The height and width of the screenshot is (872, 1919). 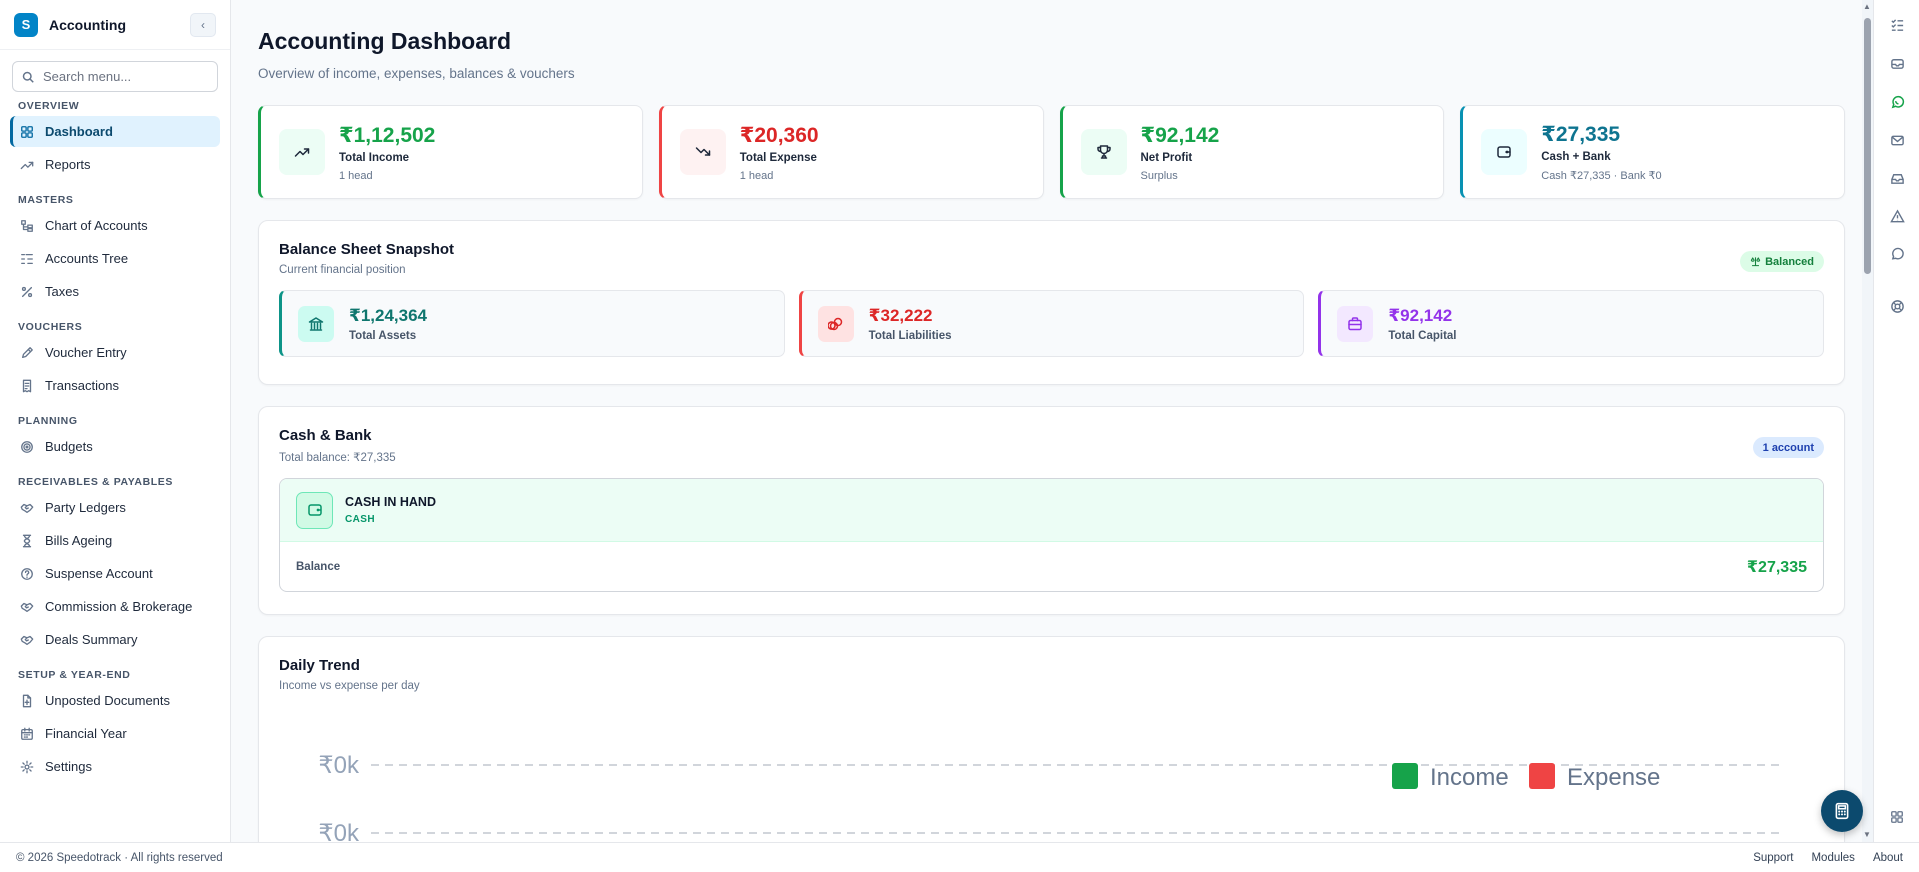 What do you see at coordinates (118, 76) in the screenshot?
I see `search-input` at bounding box center [118, 76].